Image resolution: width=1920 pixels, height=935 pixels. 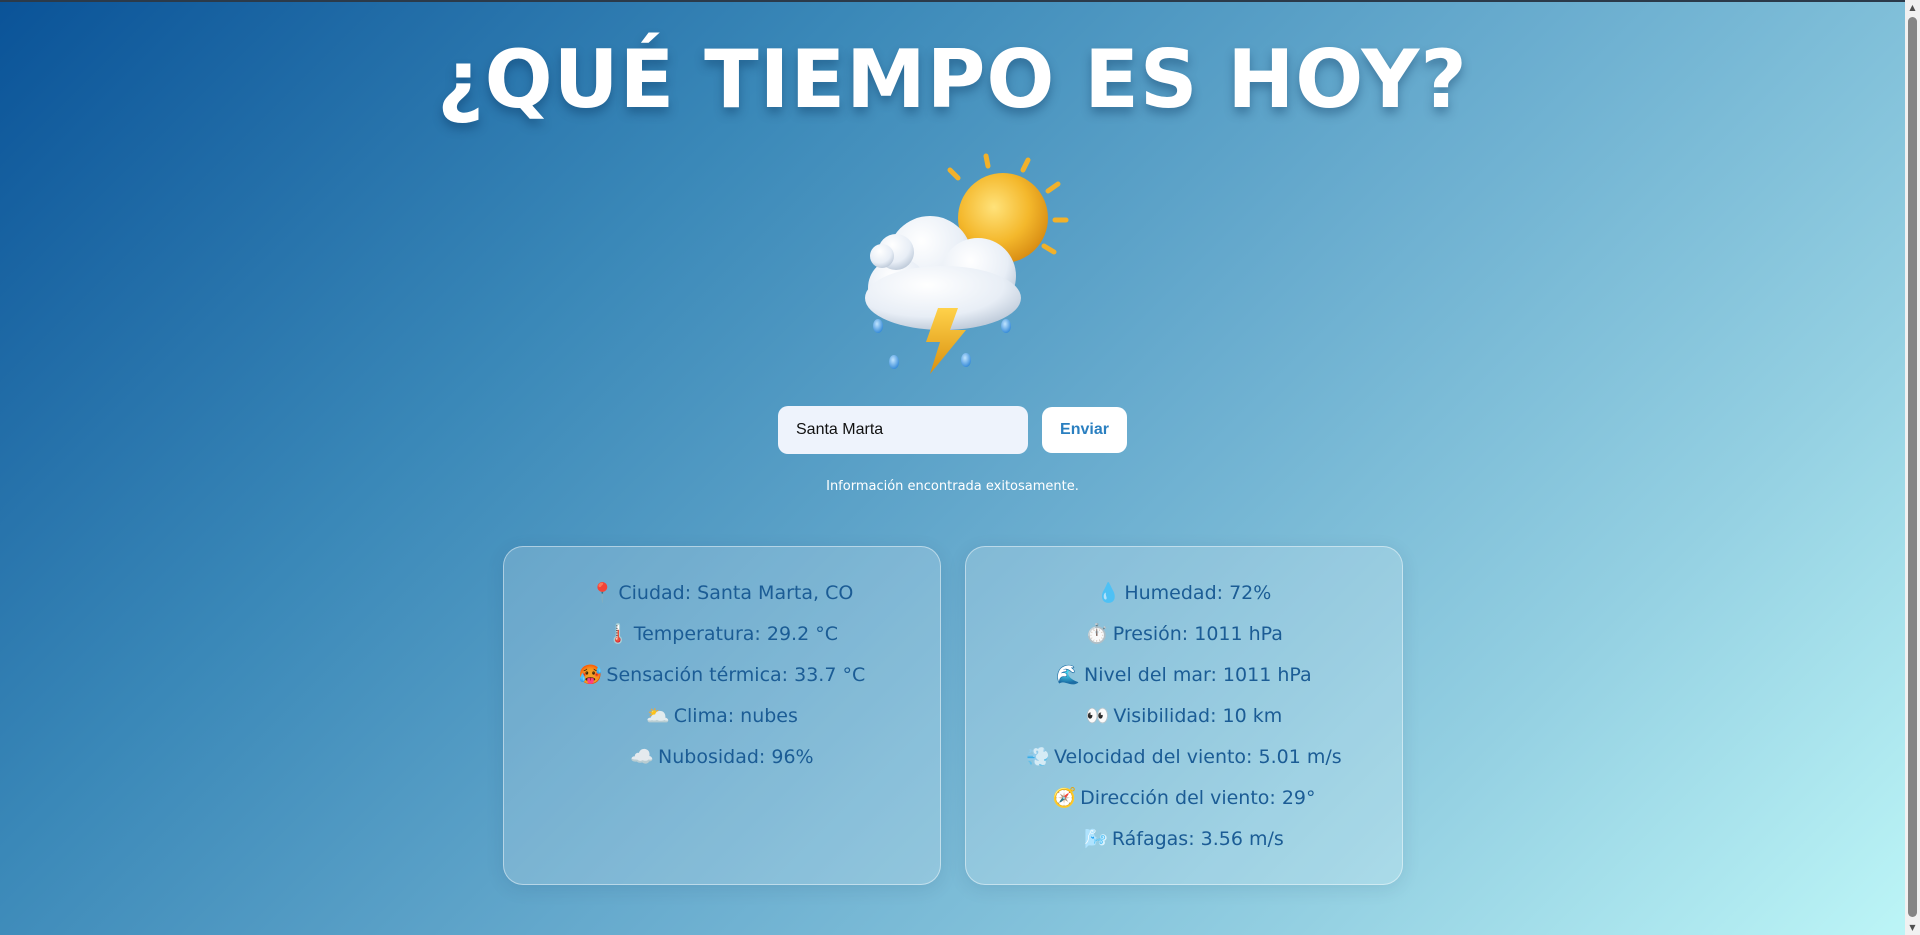 I want to click on scroll-down-arrow-icon: ▼, so click(x=1912, y=927).